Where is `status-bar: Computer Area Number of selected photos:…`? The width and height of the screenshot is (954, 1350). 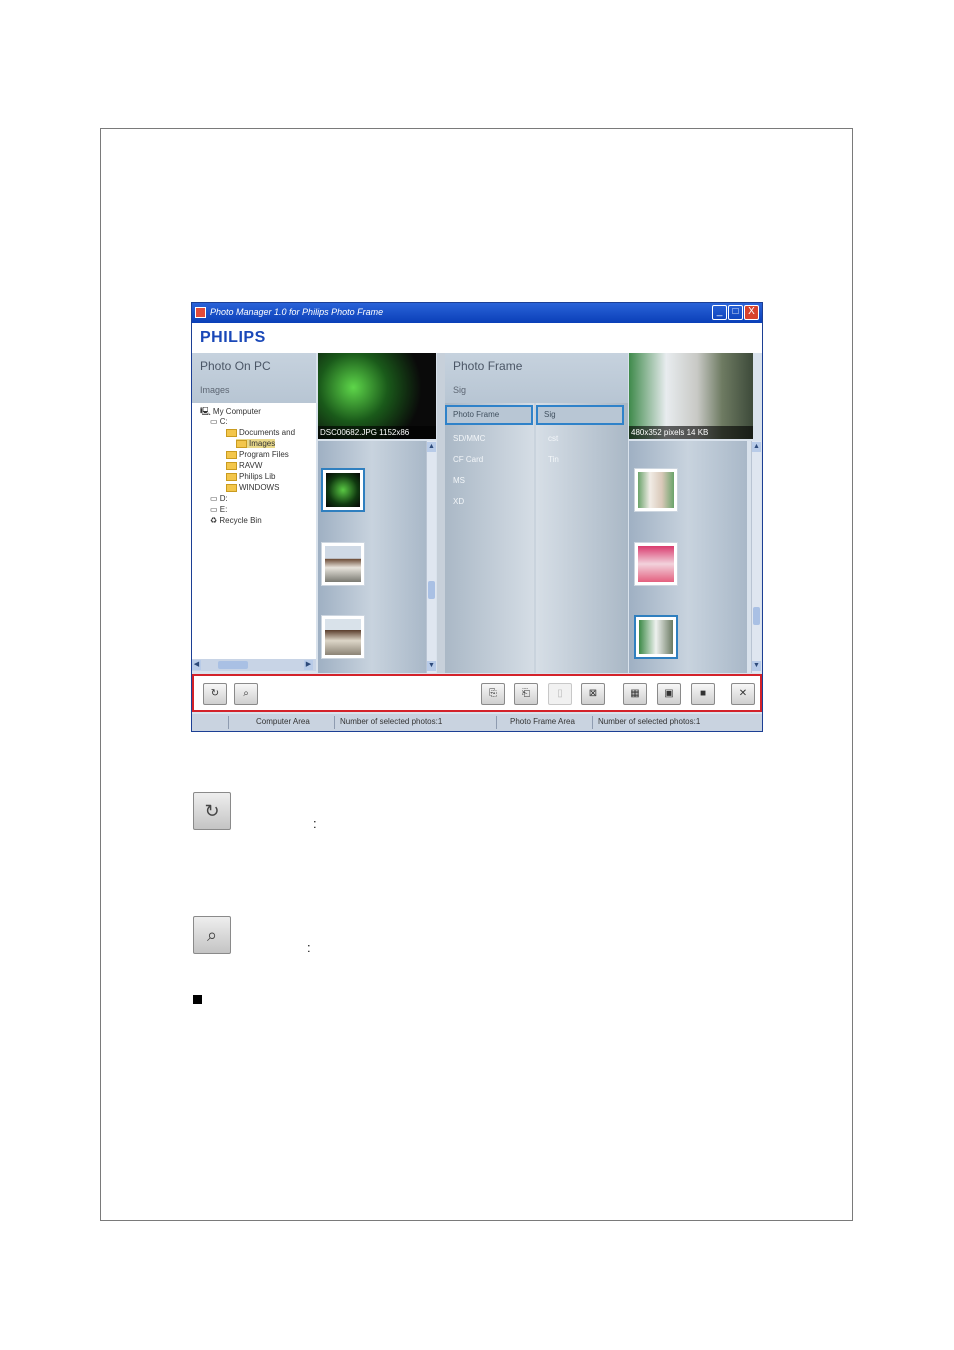 status-bar: Computer Area Number of selected photos:… is located at coordinates (477, 722).